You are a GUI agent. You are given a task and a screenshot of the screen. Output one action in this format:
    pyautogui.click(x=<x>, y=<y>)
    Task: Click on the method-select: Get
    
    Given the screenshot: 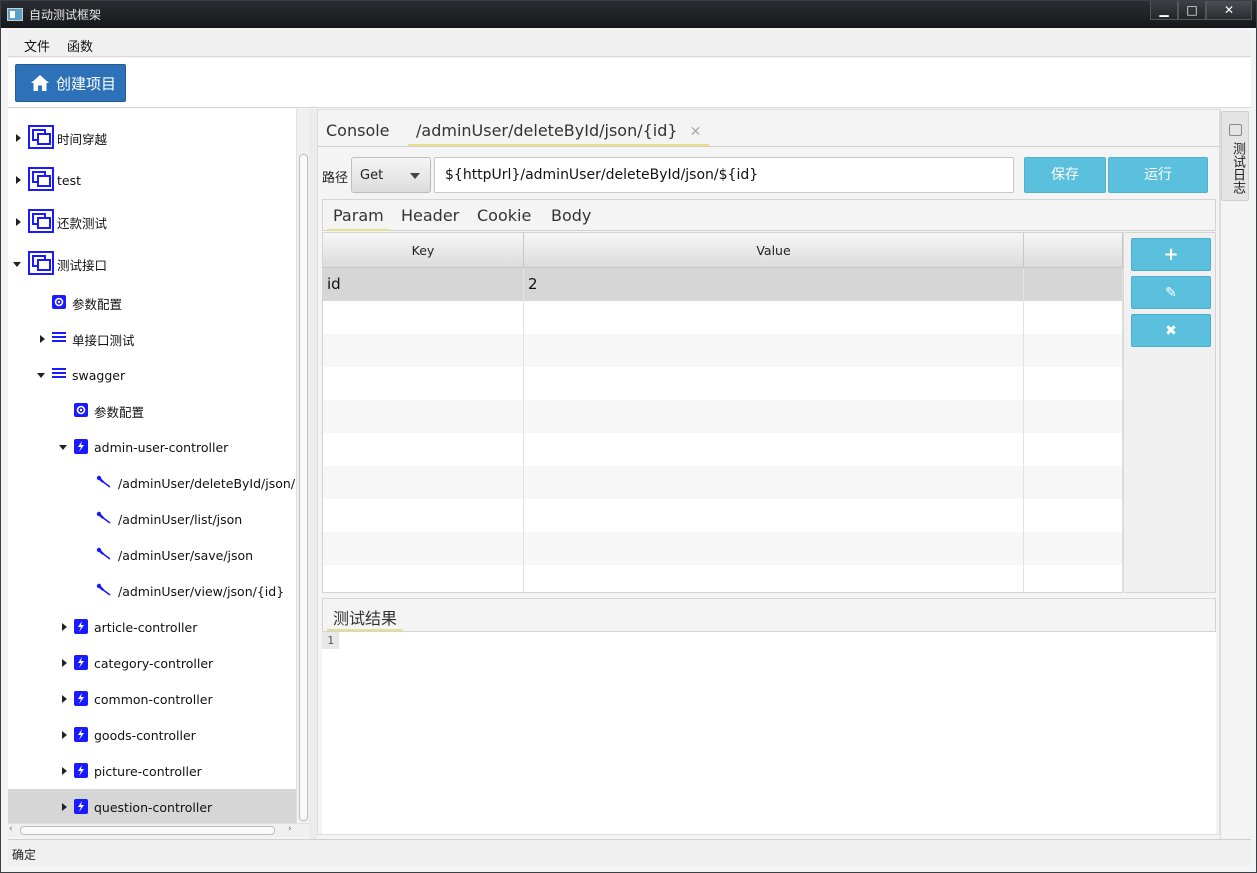 What is the action you would take?
    pyautogui.click(x=391, y=175)
    